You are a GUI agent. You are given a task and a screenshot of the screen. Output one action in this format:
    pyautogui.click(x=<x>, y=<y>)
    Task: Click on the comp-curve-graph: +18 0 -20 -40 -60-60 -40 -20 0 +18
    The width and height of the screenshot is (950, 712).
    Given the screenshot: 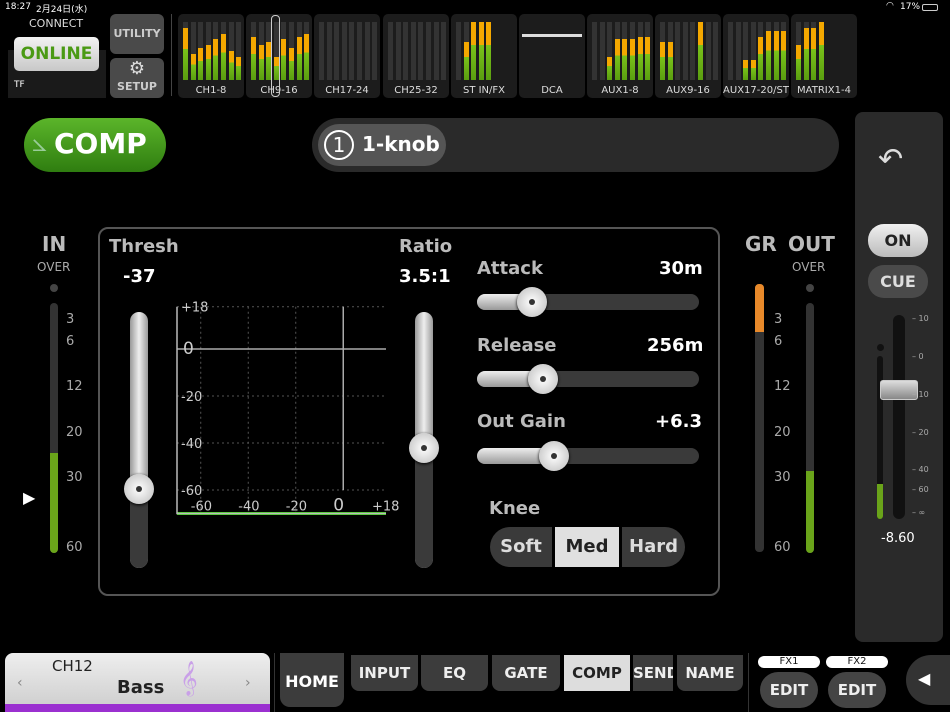 What is the action you would take?
    pyautogui.click(x=287, y=408)
    